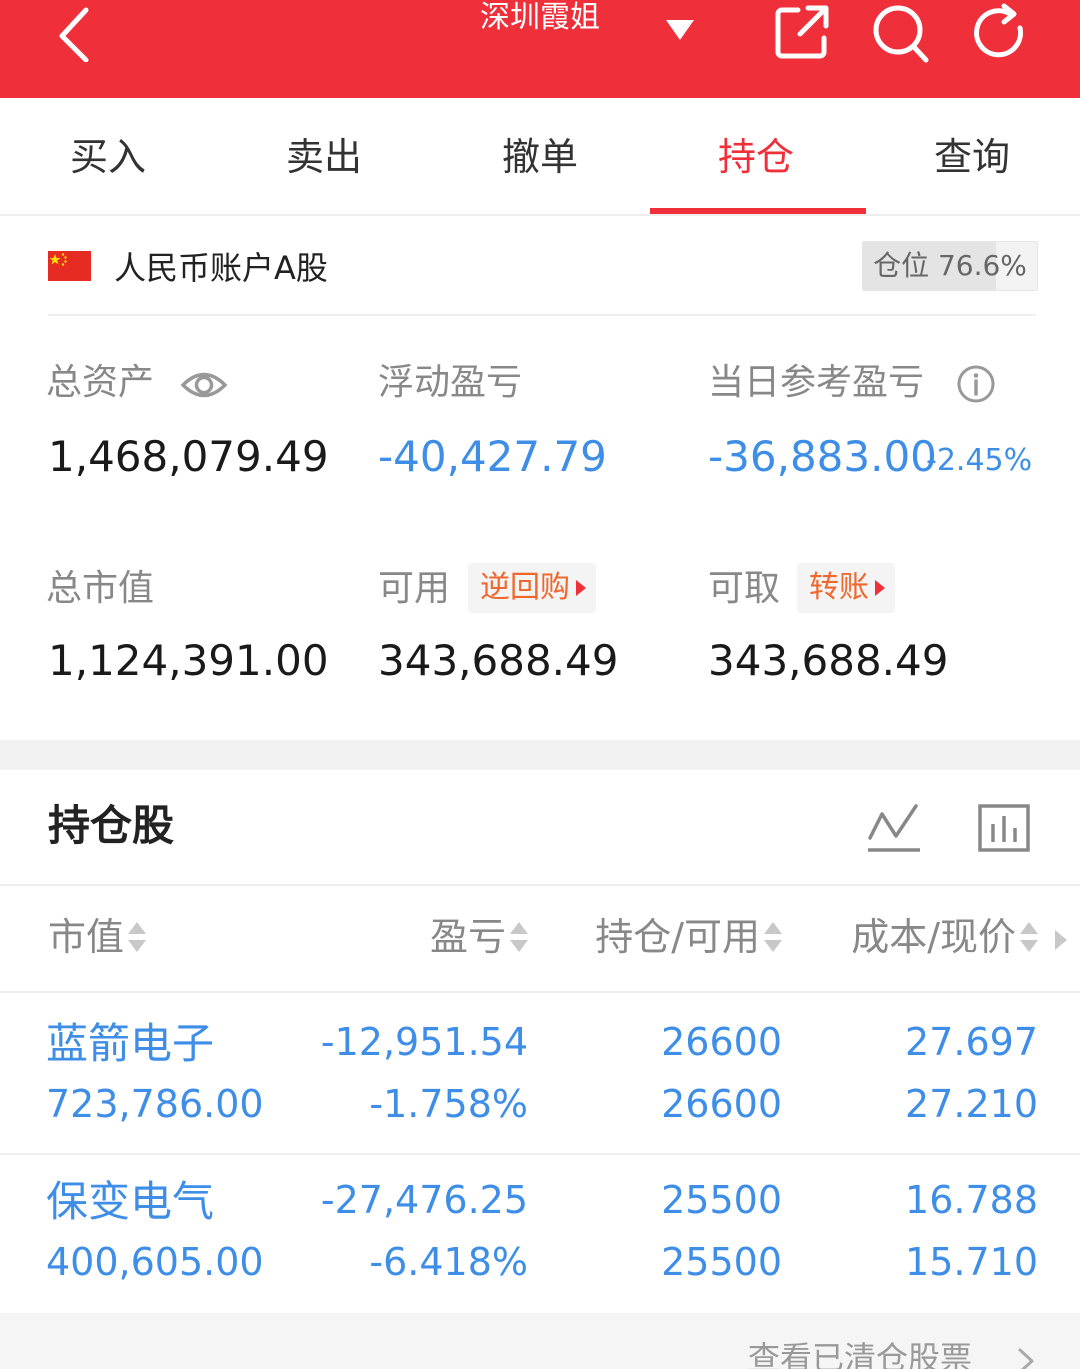  I want to click on position-label: 仓位 76.6%, so click(950, 265).